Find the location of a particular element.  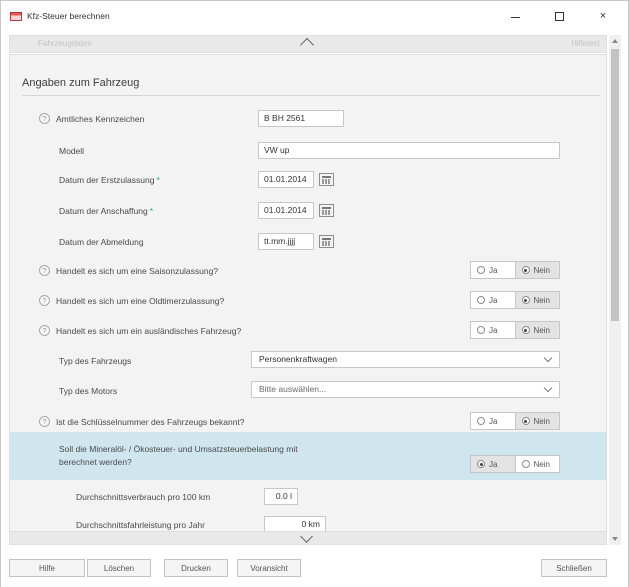

scroll-up-arrow-icon is located at coordinates (615, 41).